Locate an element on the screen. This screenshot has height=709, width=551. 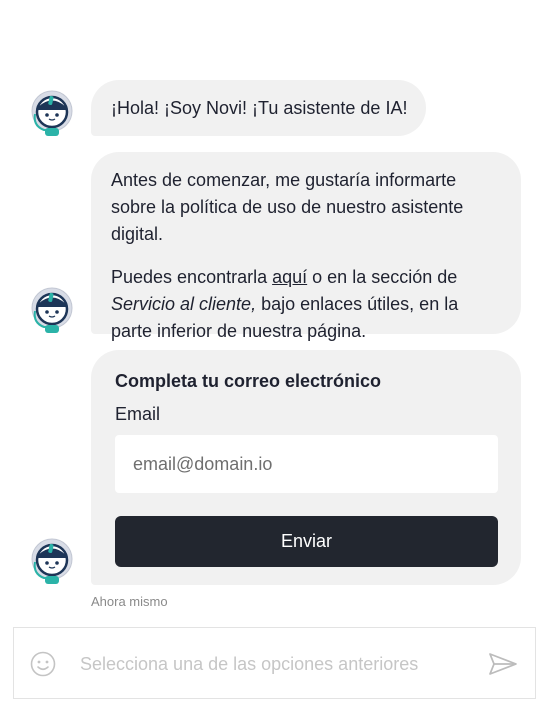
email-field is located at coordinates (306, 464).